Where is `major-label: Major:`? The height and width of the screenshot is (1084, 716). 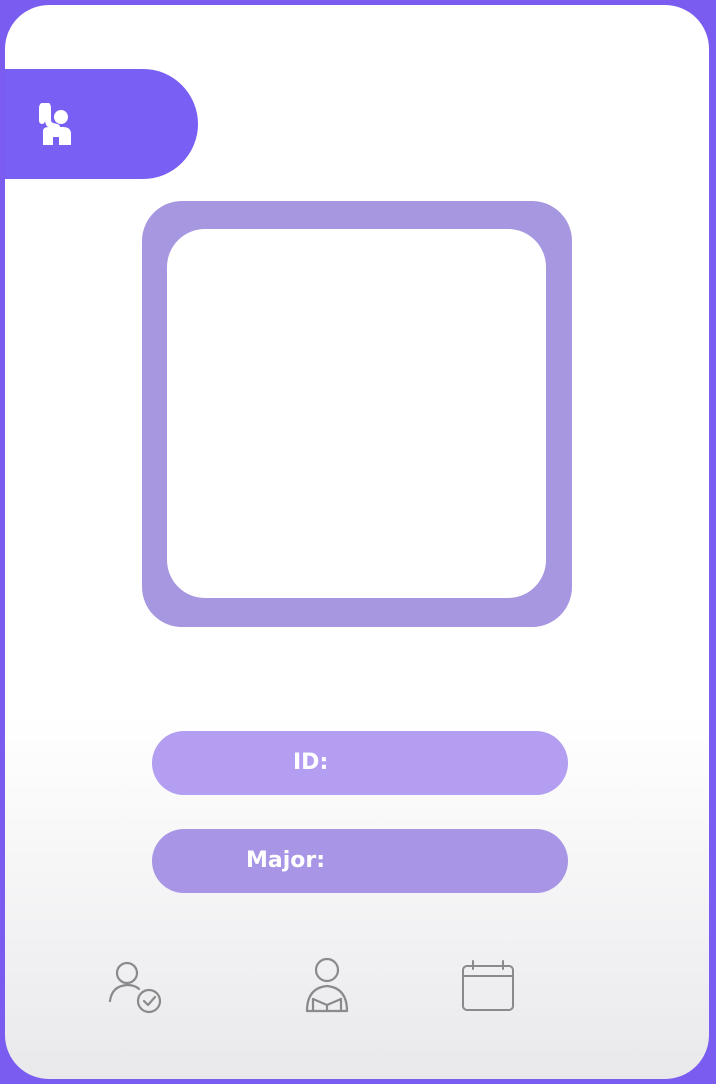 major-label: Major: is located at coordinates (286, 860).